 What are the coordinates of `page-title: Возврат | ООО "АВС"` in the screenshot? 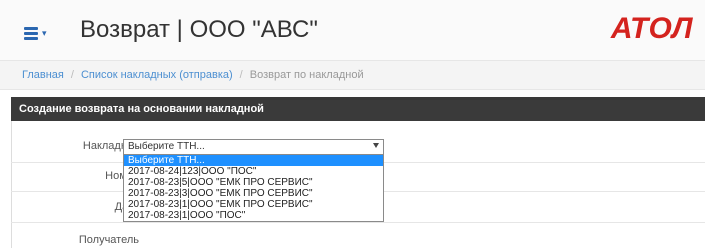 It's located at (199, 29).